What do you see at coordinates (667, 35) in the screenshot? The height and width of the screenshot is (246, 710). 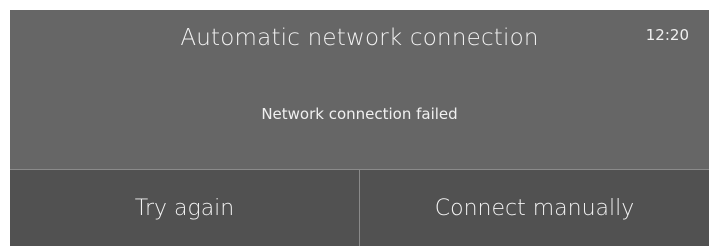 I see `clock: 12:20` at bounding box center [667, 35].